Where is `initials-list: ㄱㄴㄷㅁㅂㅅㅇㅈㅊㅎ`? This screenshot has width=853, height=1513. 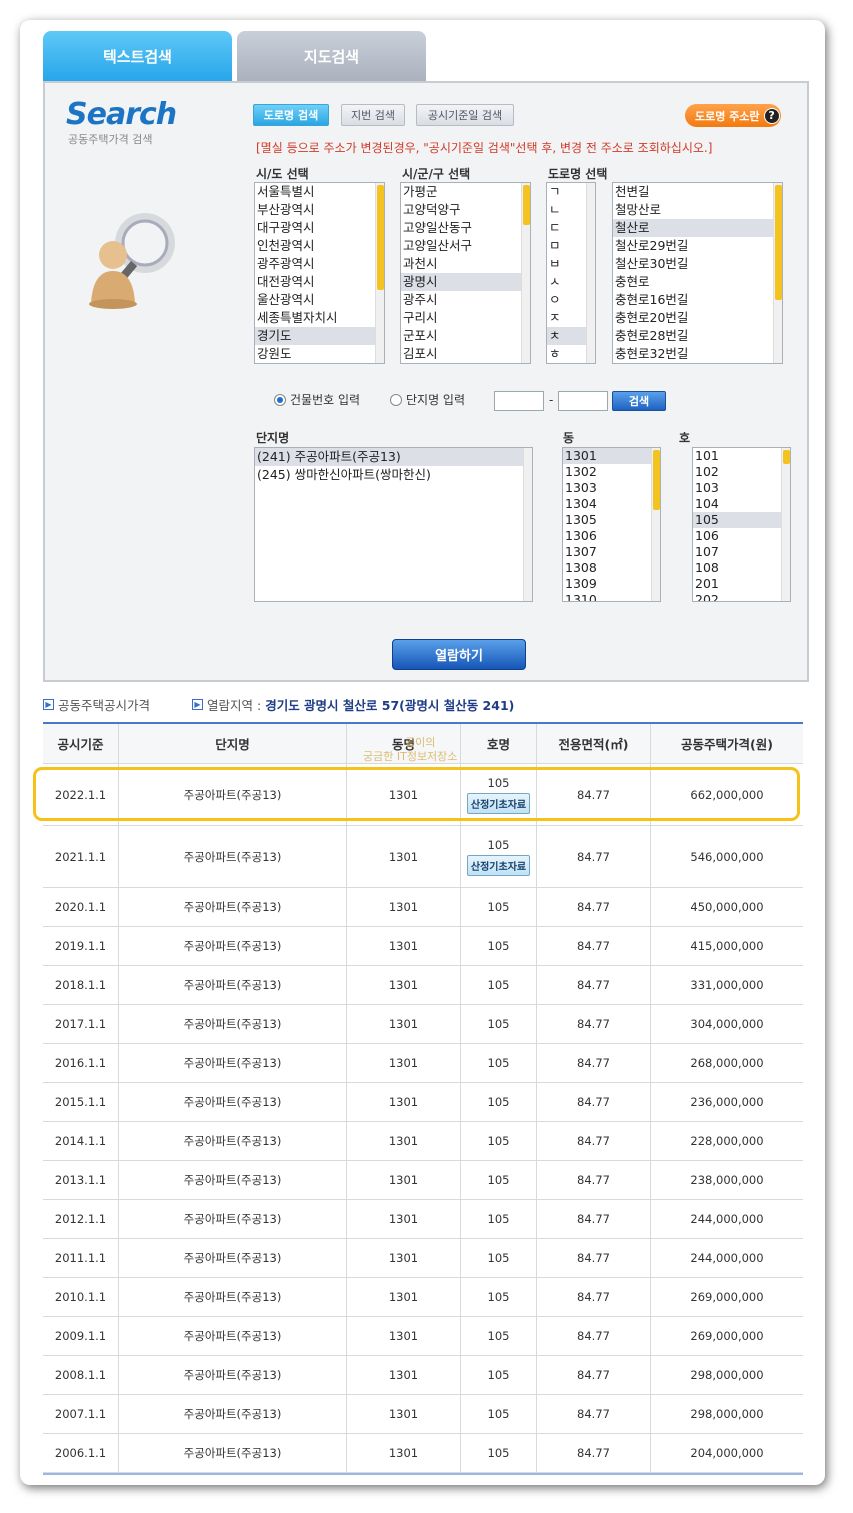 initials-list: ㄱㄴㄷㅁㅂㅅㅇㅈㅊㅎ is located at coordinates (571, 273).